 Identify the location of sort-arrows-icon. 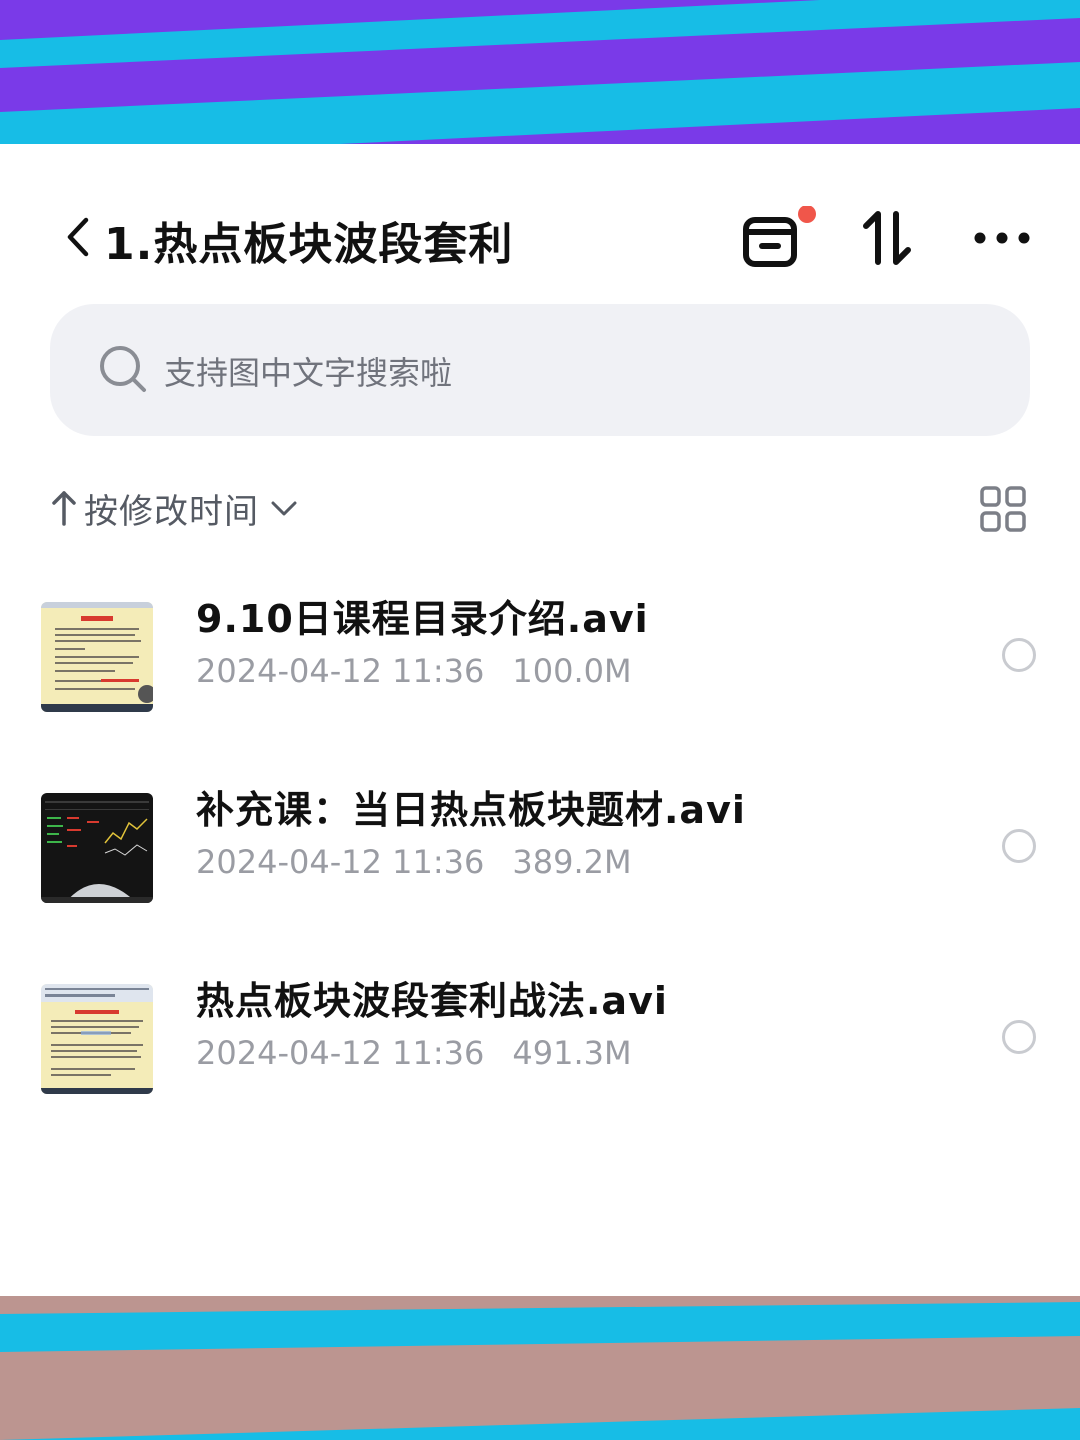
(887, 238).